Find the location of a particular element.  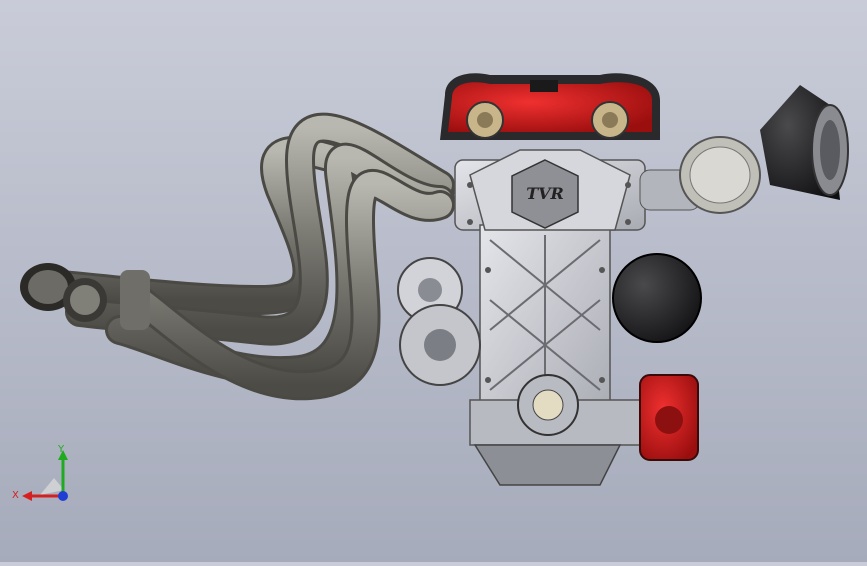

svg-text: TVR is located at coordinates (545, 193).